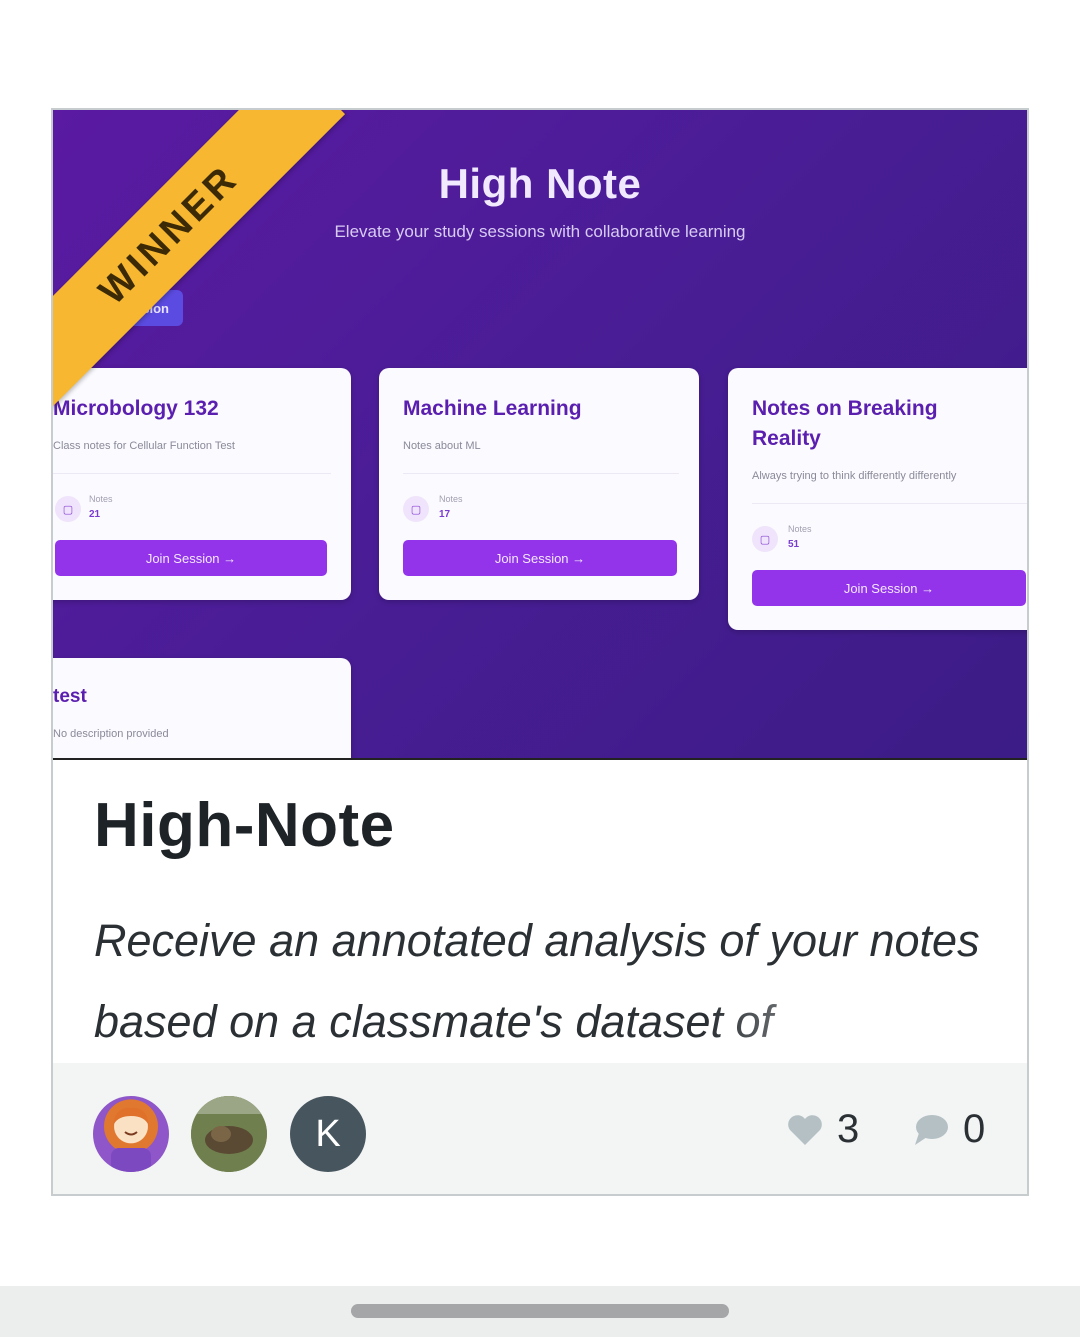 The image size is (1080, 1337). What do you see at coordinates (442, 446) in the screenshot?
I see `session-description: Notes about ML` at bounding box center [442, 446].